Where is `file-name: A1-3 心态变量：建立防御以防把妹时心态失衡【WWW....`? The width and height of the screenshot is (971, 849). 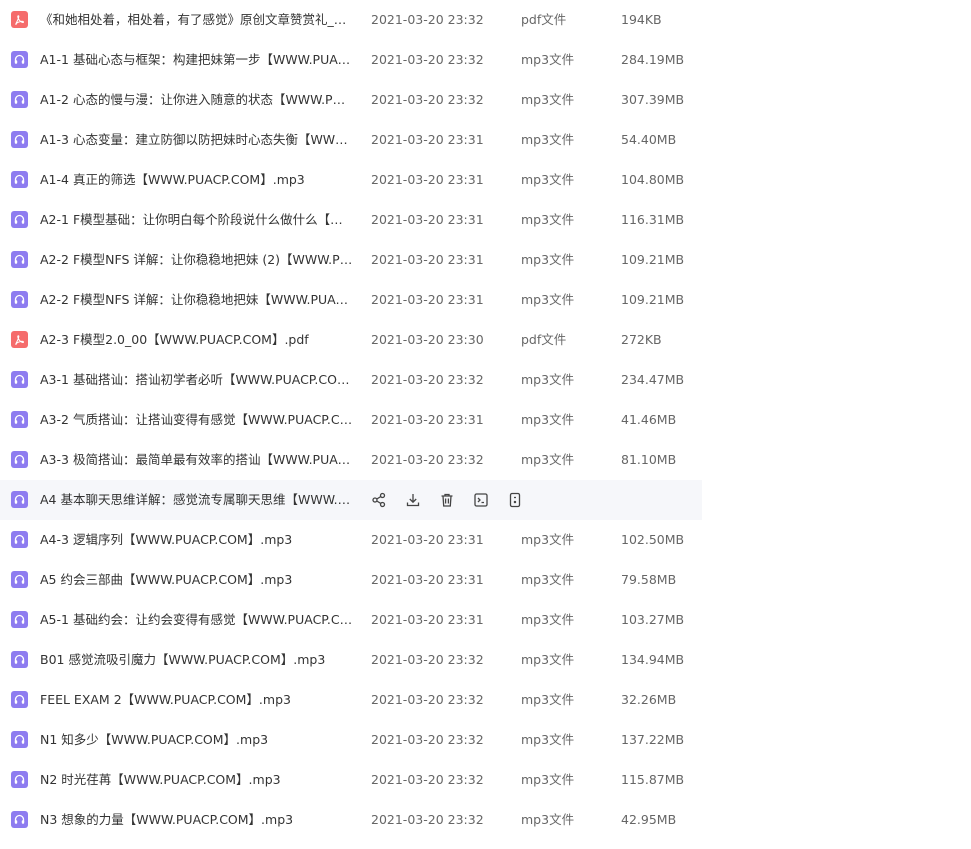
file-name: A1-3 心态变量：建立防御以防把妹时心态失衡【WWW.... is located at coordinates (197, 140).